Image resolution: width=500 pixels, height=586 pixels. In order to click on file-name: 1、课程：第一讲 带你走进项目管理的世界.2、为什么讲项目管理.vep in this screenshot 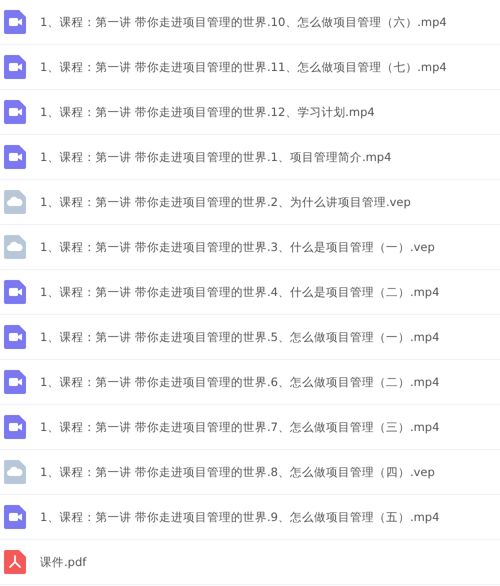, I will do `click(225, 202)`.